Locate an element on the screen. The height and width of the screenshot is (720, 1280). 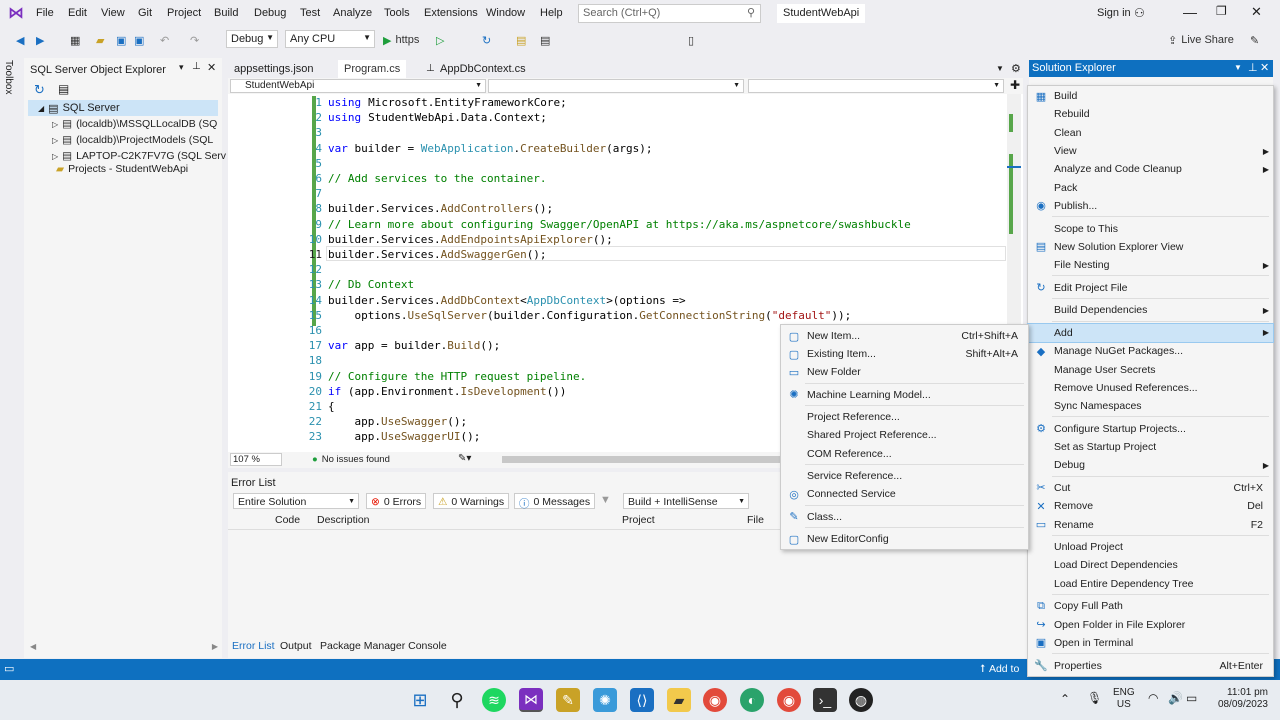
search-input: Search (Ctrl+Q) ⚲ is located at coordinates (669, 13).